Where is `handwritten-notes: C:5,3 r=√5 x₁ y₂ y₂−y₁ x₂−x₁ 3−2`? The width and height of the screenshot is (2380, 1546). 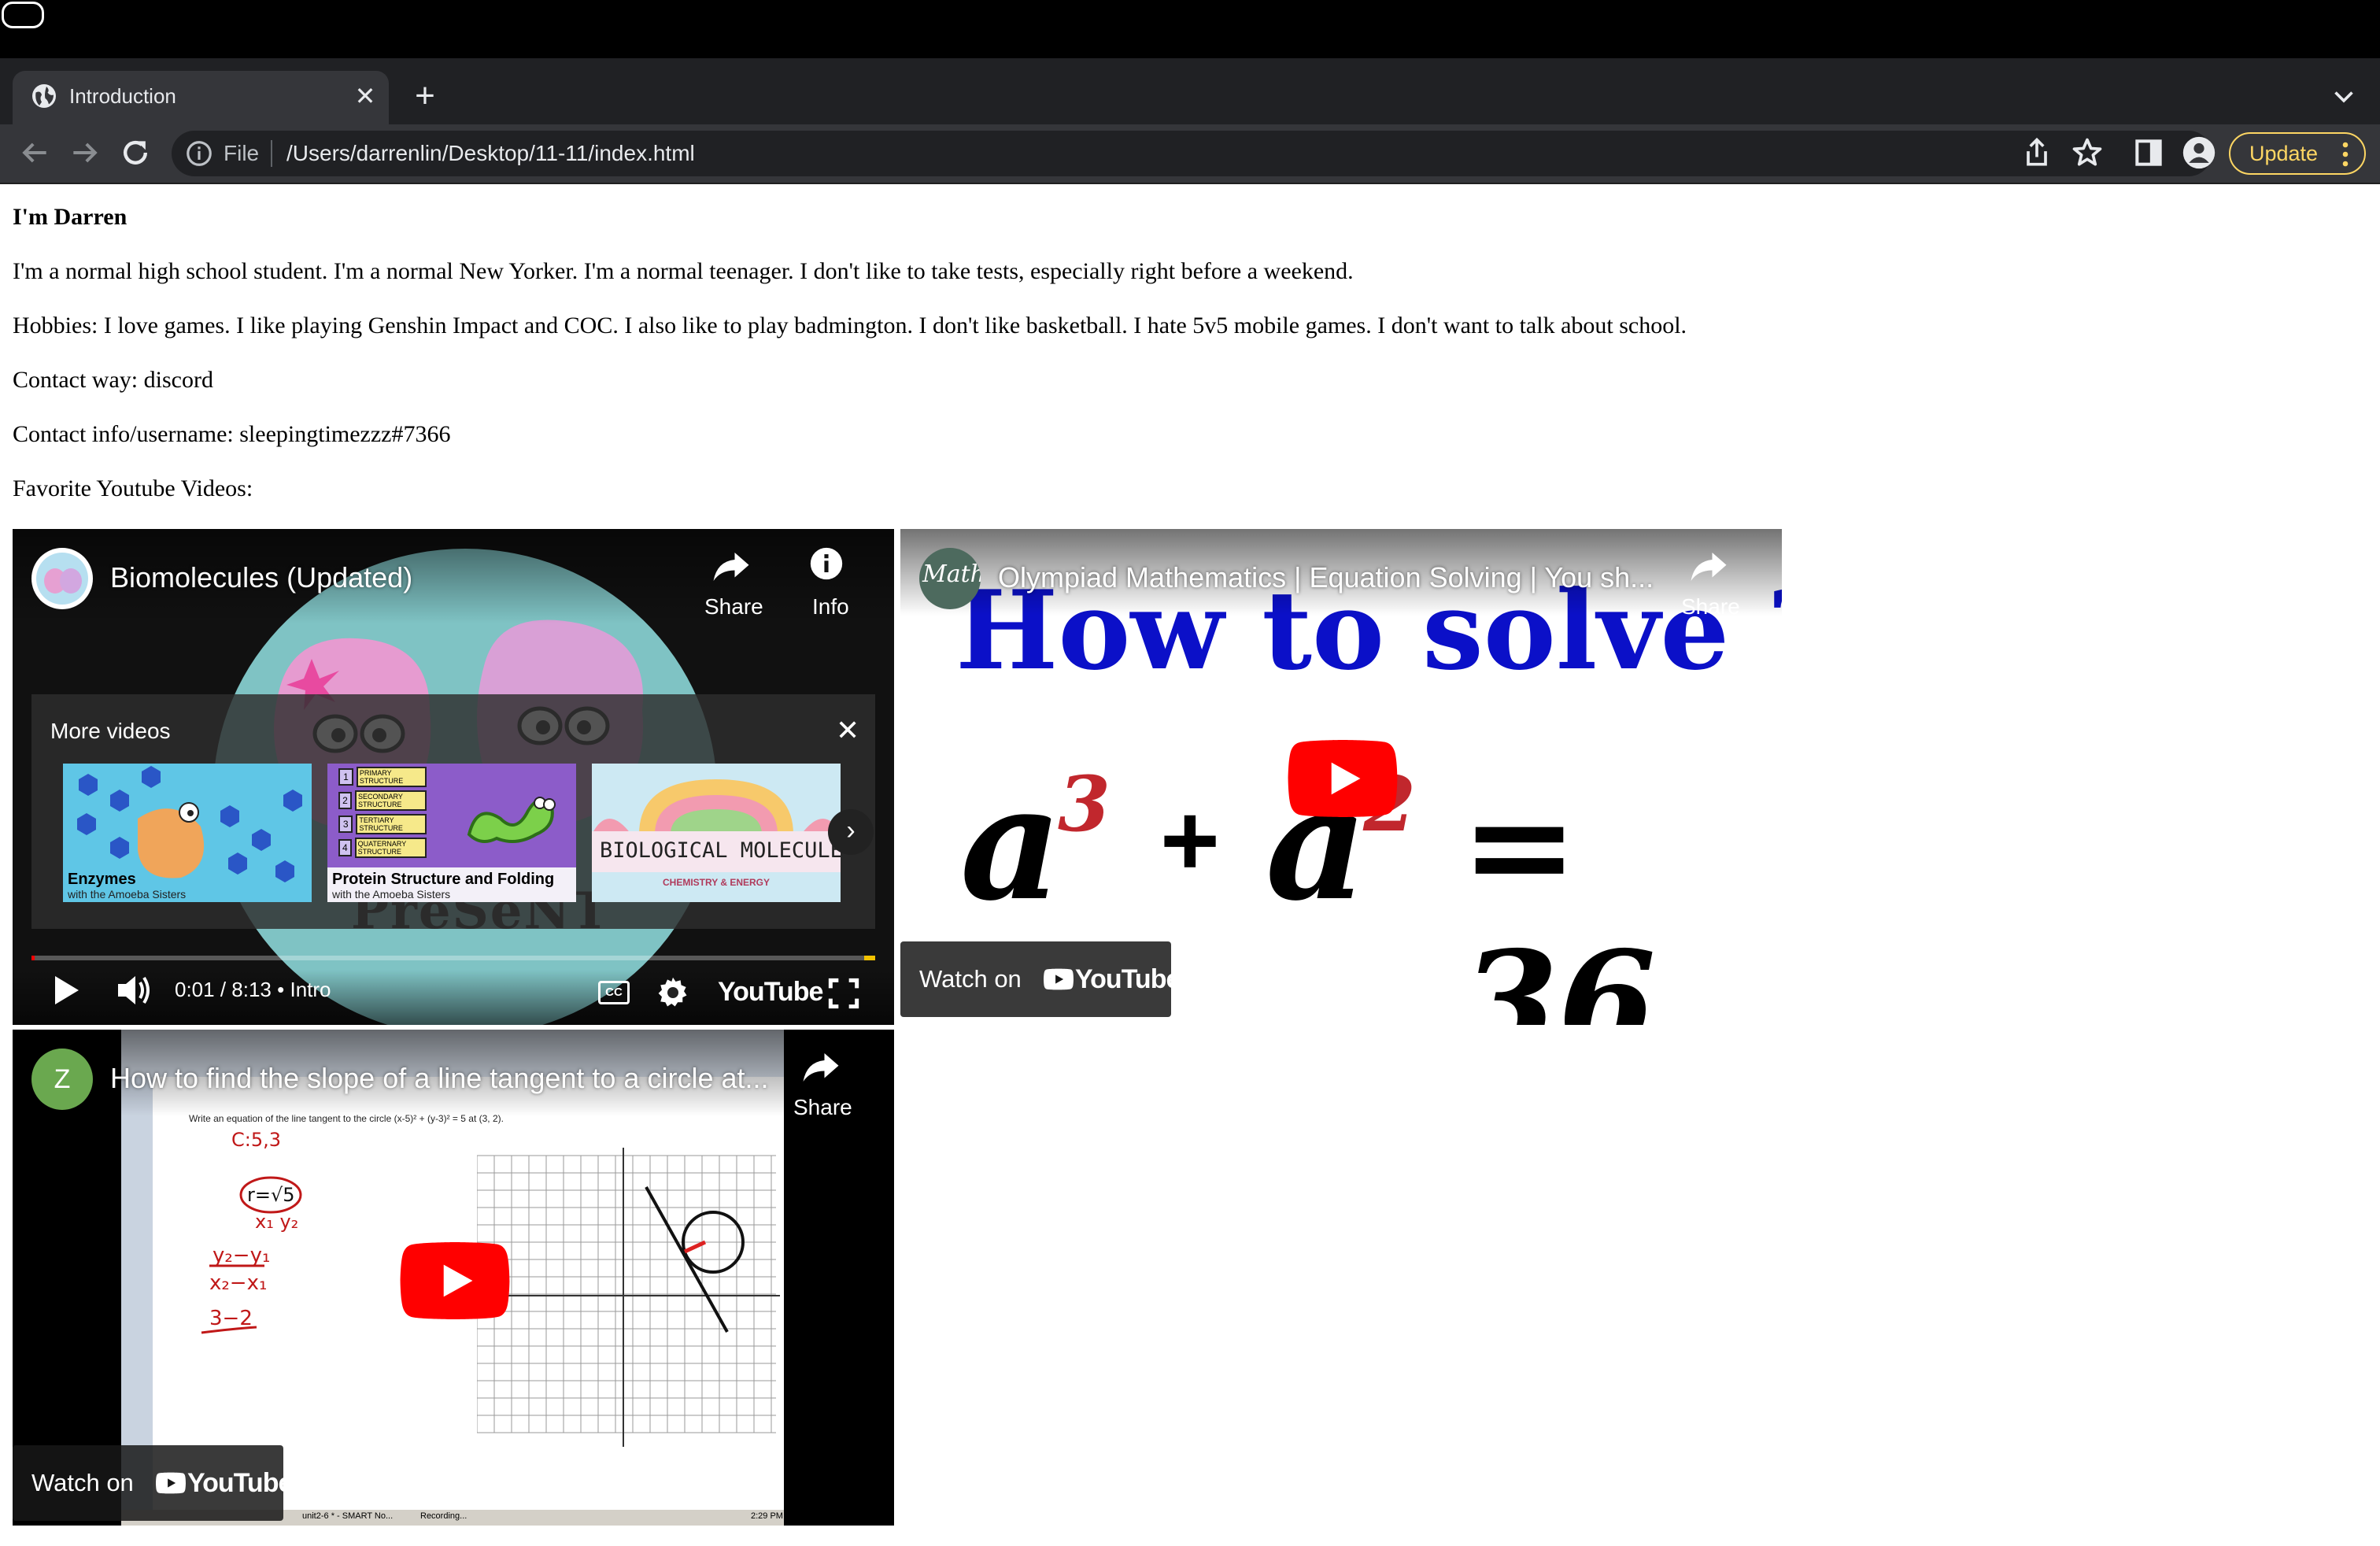 handwritten-notes: C:5,3 r=√5 x₁ y₂ y₂−y₁ x₂−x₁ 3−2 is located at coordinates (252, 1231).